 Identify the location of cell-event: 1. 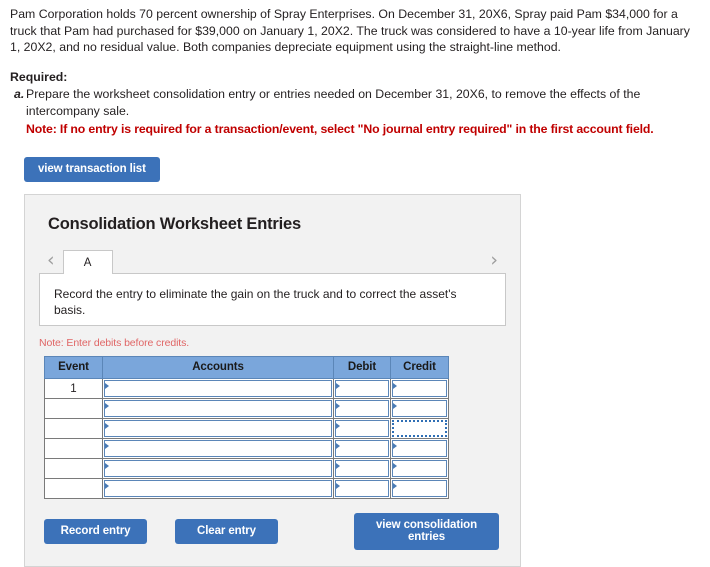
(73, 388).